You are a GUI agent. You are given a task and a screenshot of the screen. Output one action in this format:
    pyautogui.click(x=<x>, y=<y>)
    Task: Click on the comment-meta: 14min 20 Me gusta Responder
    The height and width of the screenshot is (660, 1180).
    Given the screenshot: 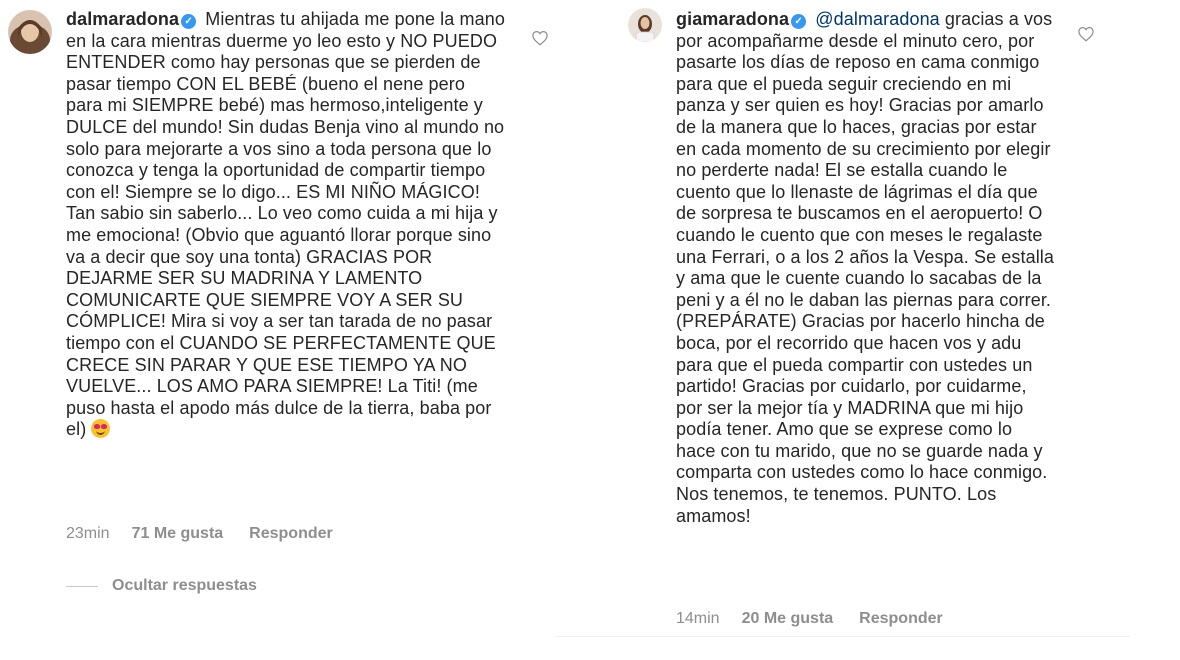 What is the action you would take?
    pyautogui.click(x=809, y=619)
    